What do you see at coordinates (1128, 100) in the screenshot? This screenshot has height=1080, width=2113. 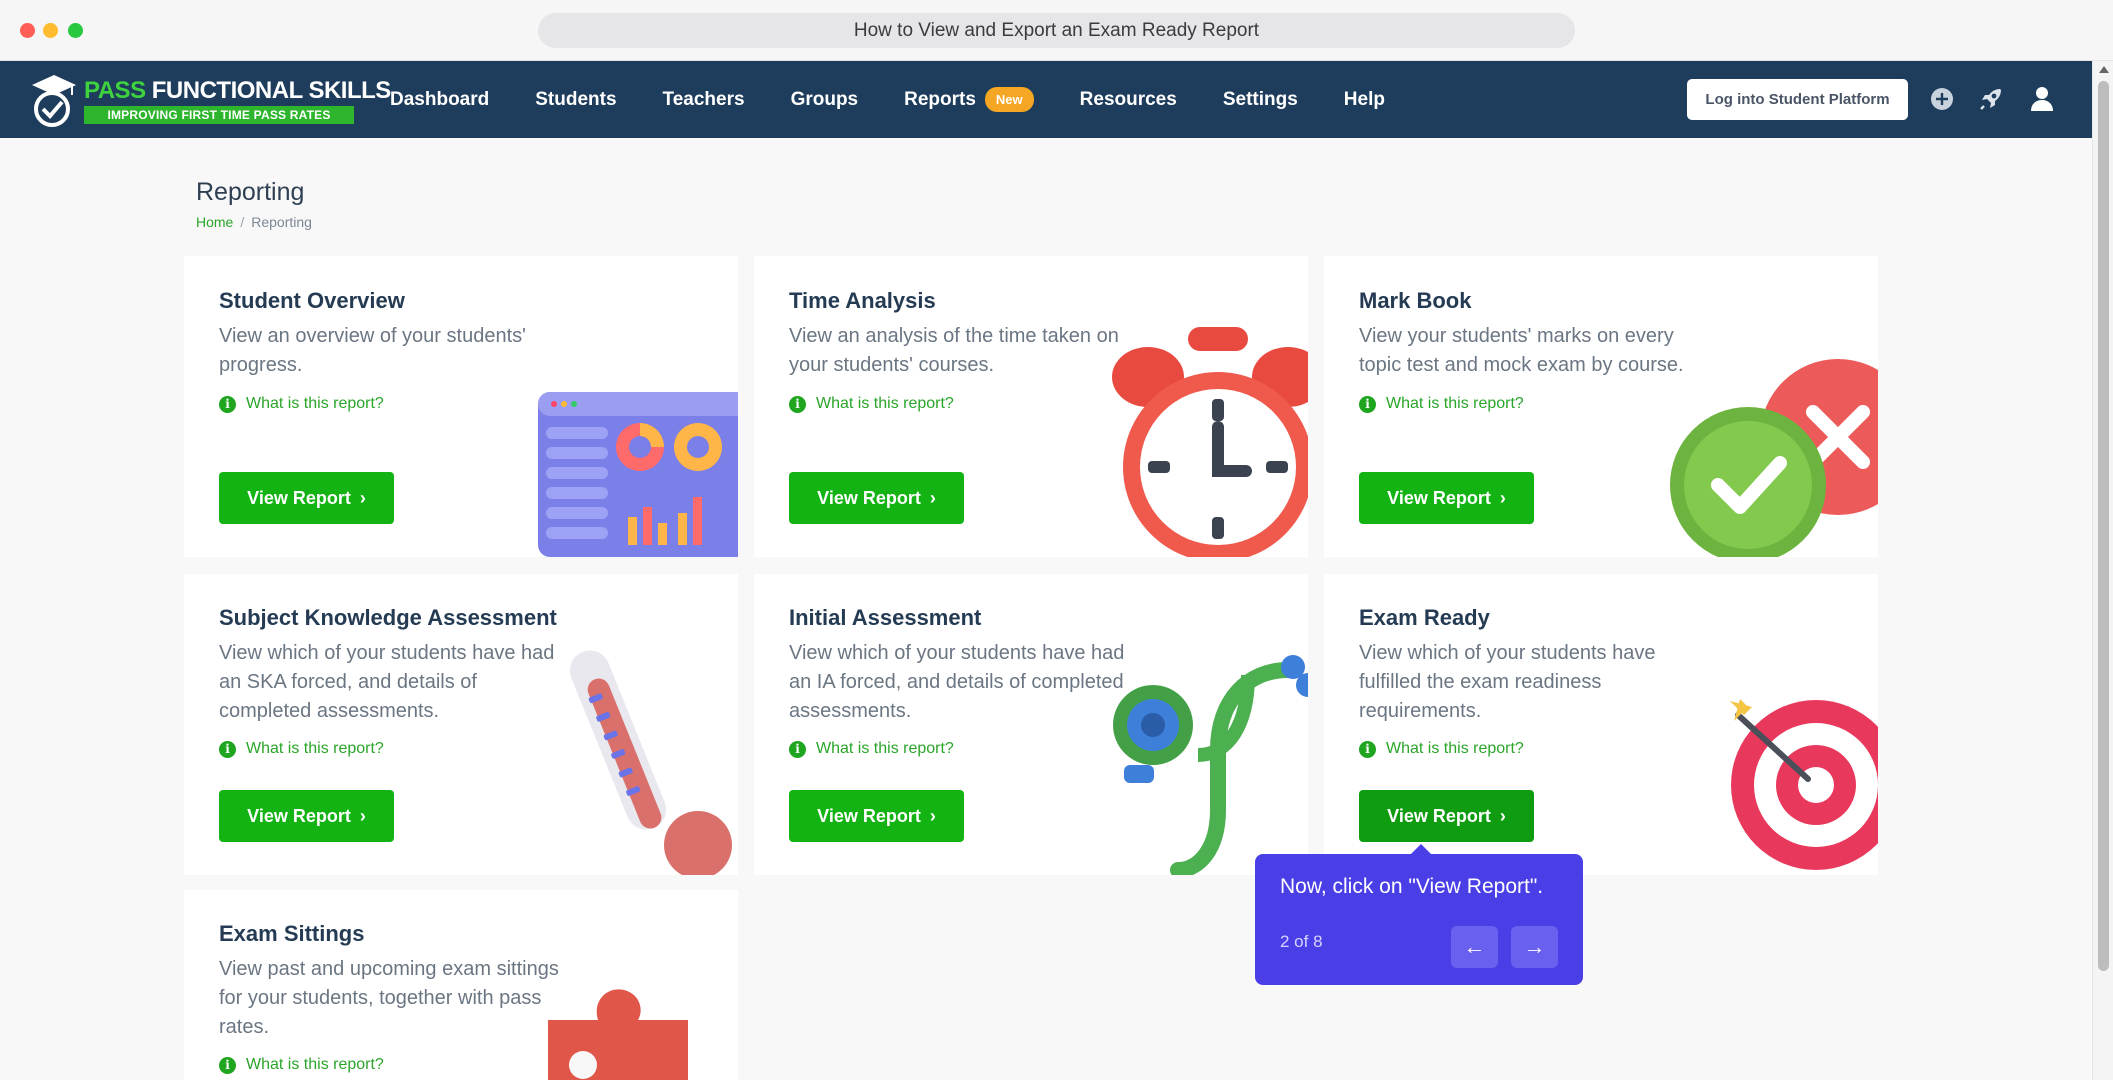 I see `nav-item-resources: Resources` at bounding box center [1128, 100].